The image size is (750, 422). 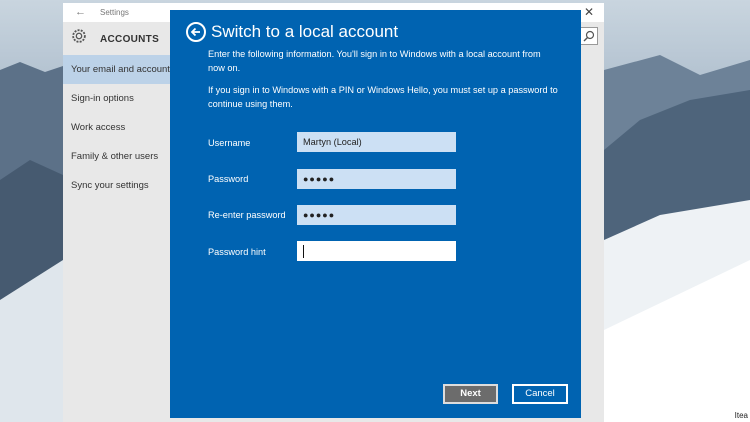 I want to click on nav-item-sign-in-options: Sign-in options, so click(x=118, y=98).